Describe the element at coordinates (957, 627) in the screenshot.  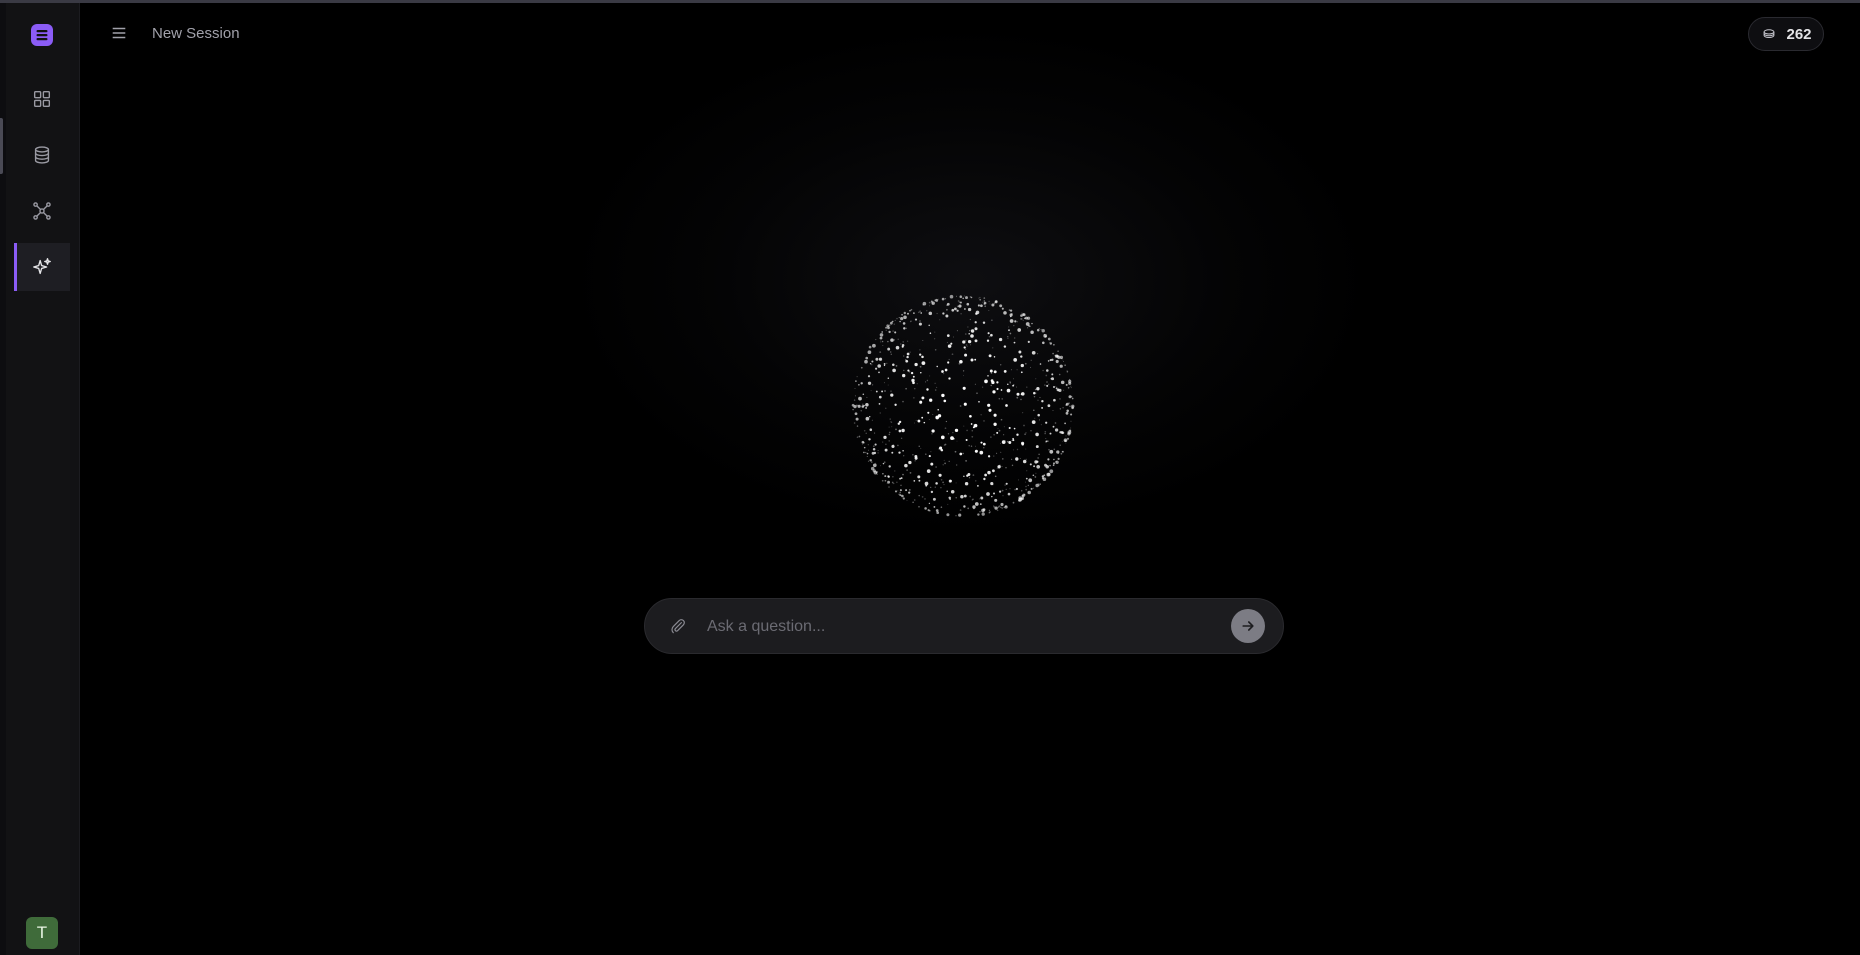
I see `question-input` at that location.